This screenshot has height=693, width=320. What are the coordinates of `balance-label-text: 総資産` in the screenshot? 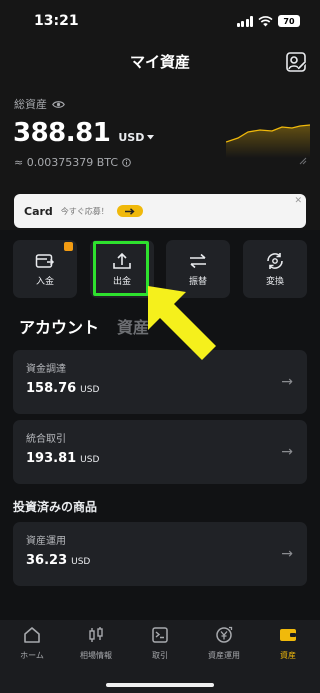 It's located at (30, 104).